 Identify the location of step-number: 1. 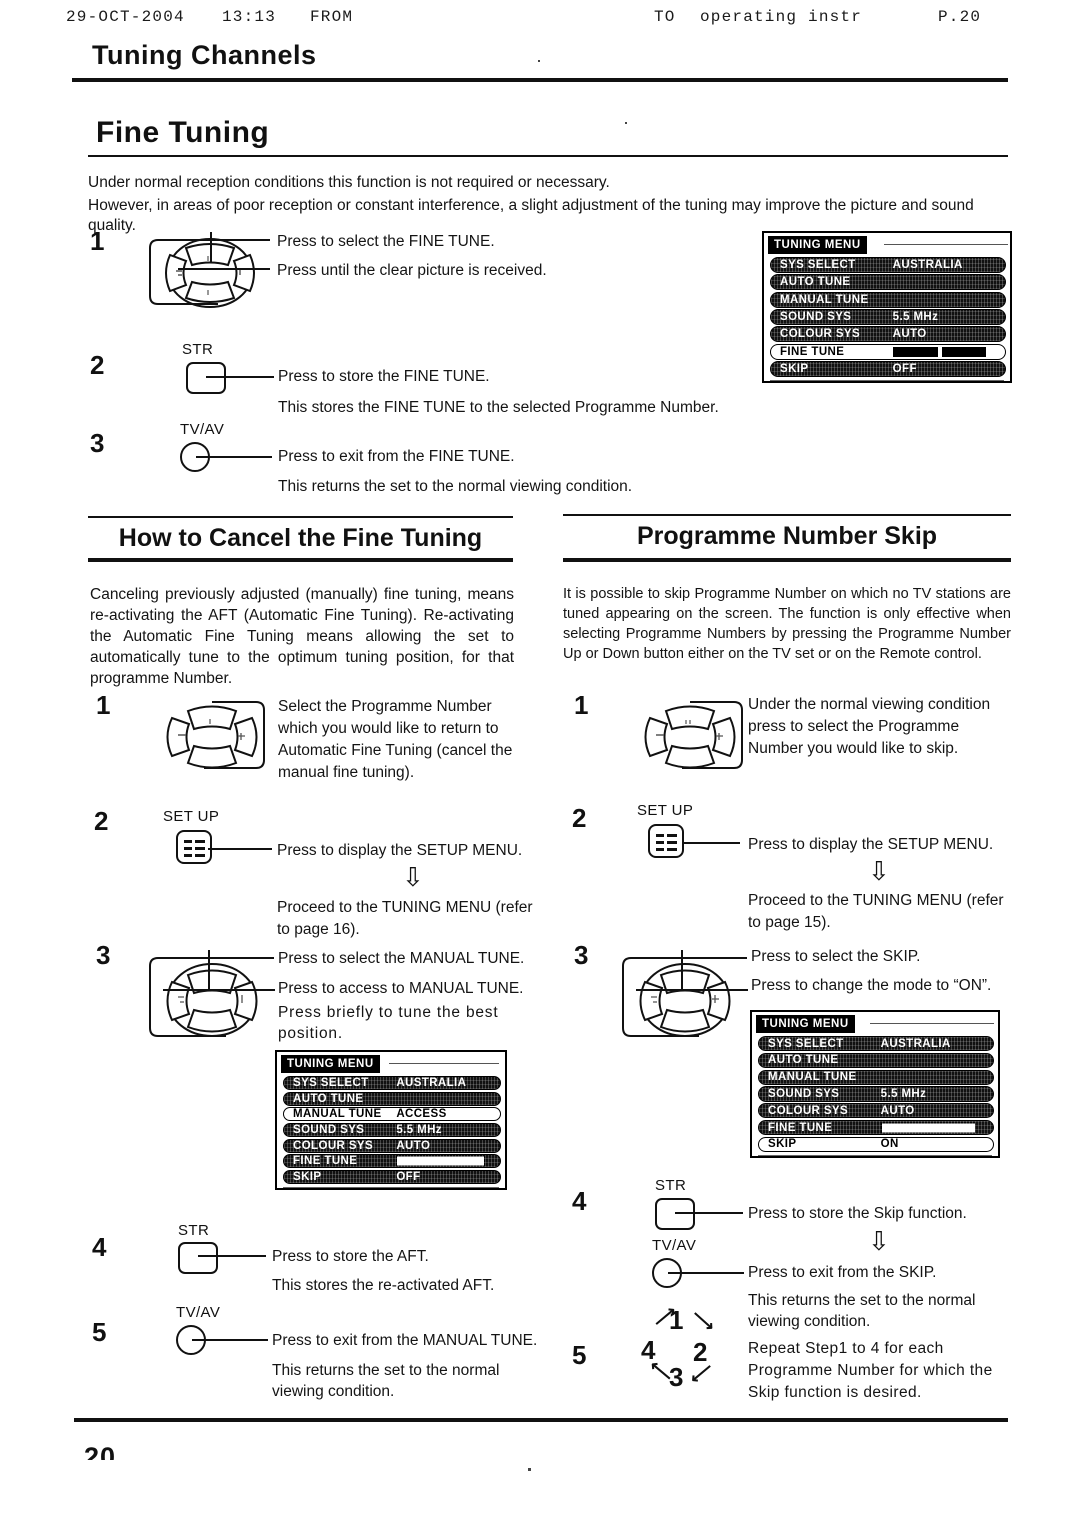
(581, 705).